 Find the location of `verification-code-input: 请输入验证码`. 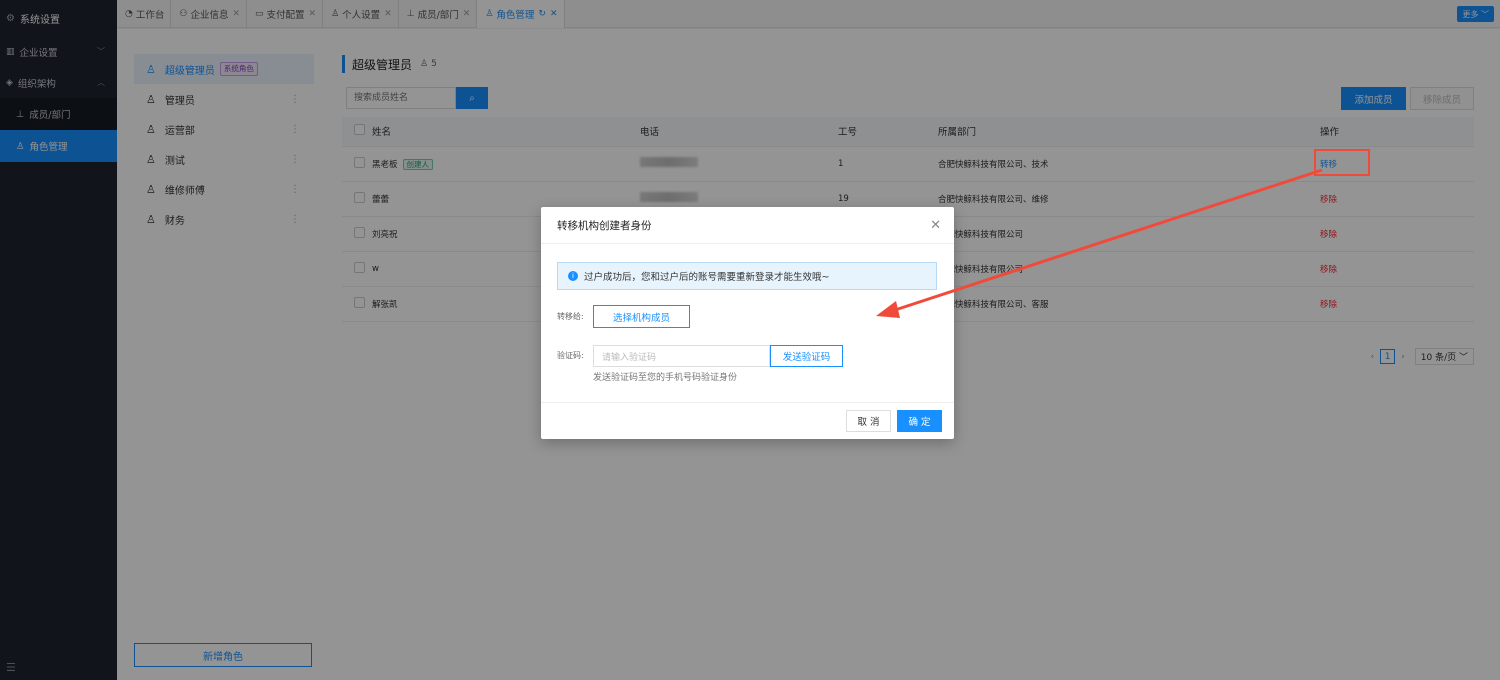

verification-code-input: 请输入验证码 is located at coordinates (681, 356).